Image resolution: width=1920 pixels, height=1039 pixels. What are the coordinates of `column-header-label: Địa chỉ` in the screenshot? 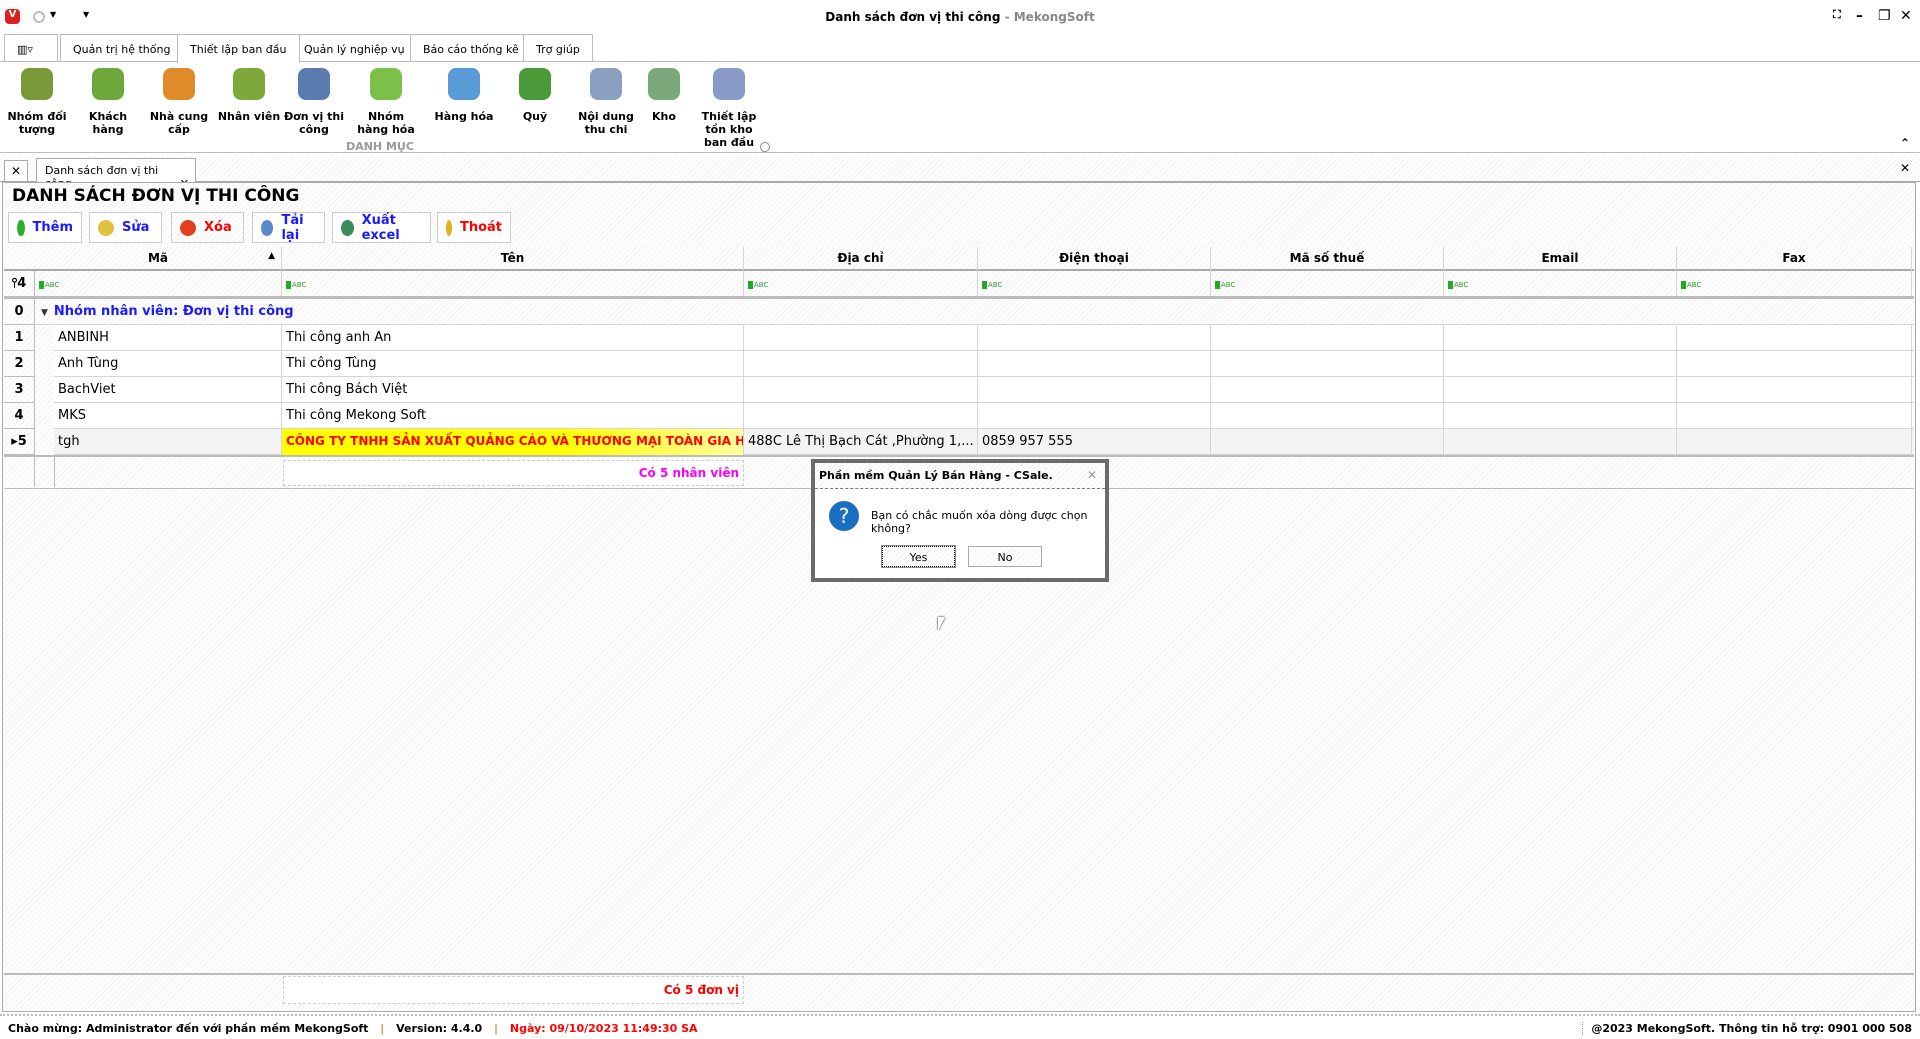 It's located at (860, 258).